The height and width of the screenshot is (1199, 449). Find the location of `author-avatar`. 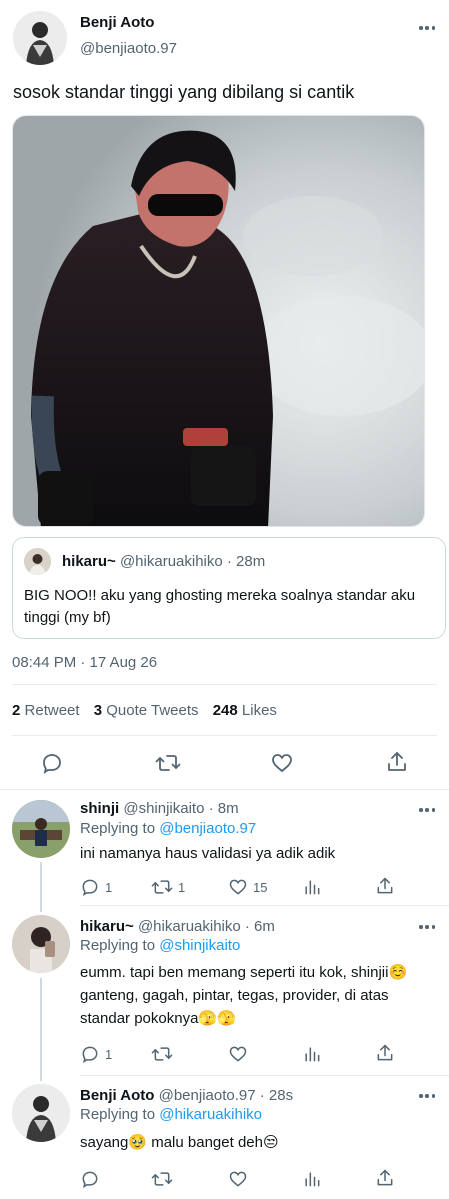

author-avatar is located at coordinates (40, 38).